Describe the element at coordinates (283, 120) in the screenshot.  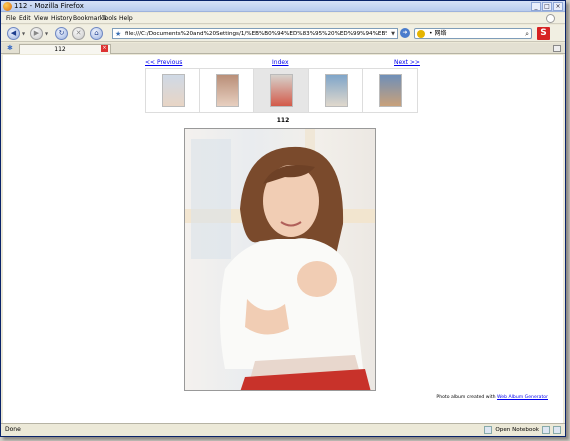
I see `photo-caption: 112` at that location.